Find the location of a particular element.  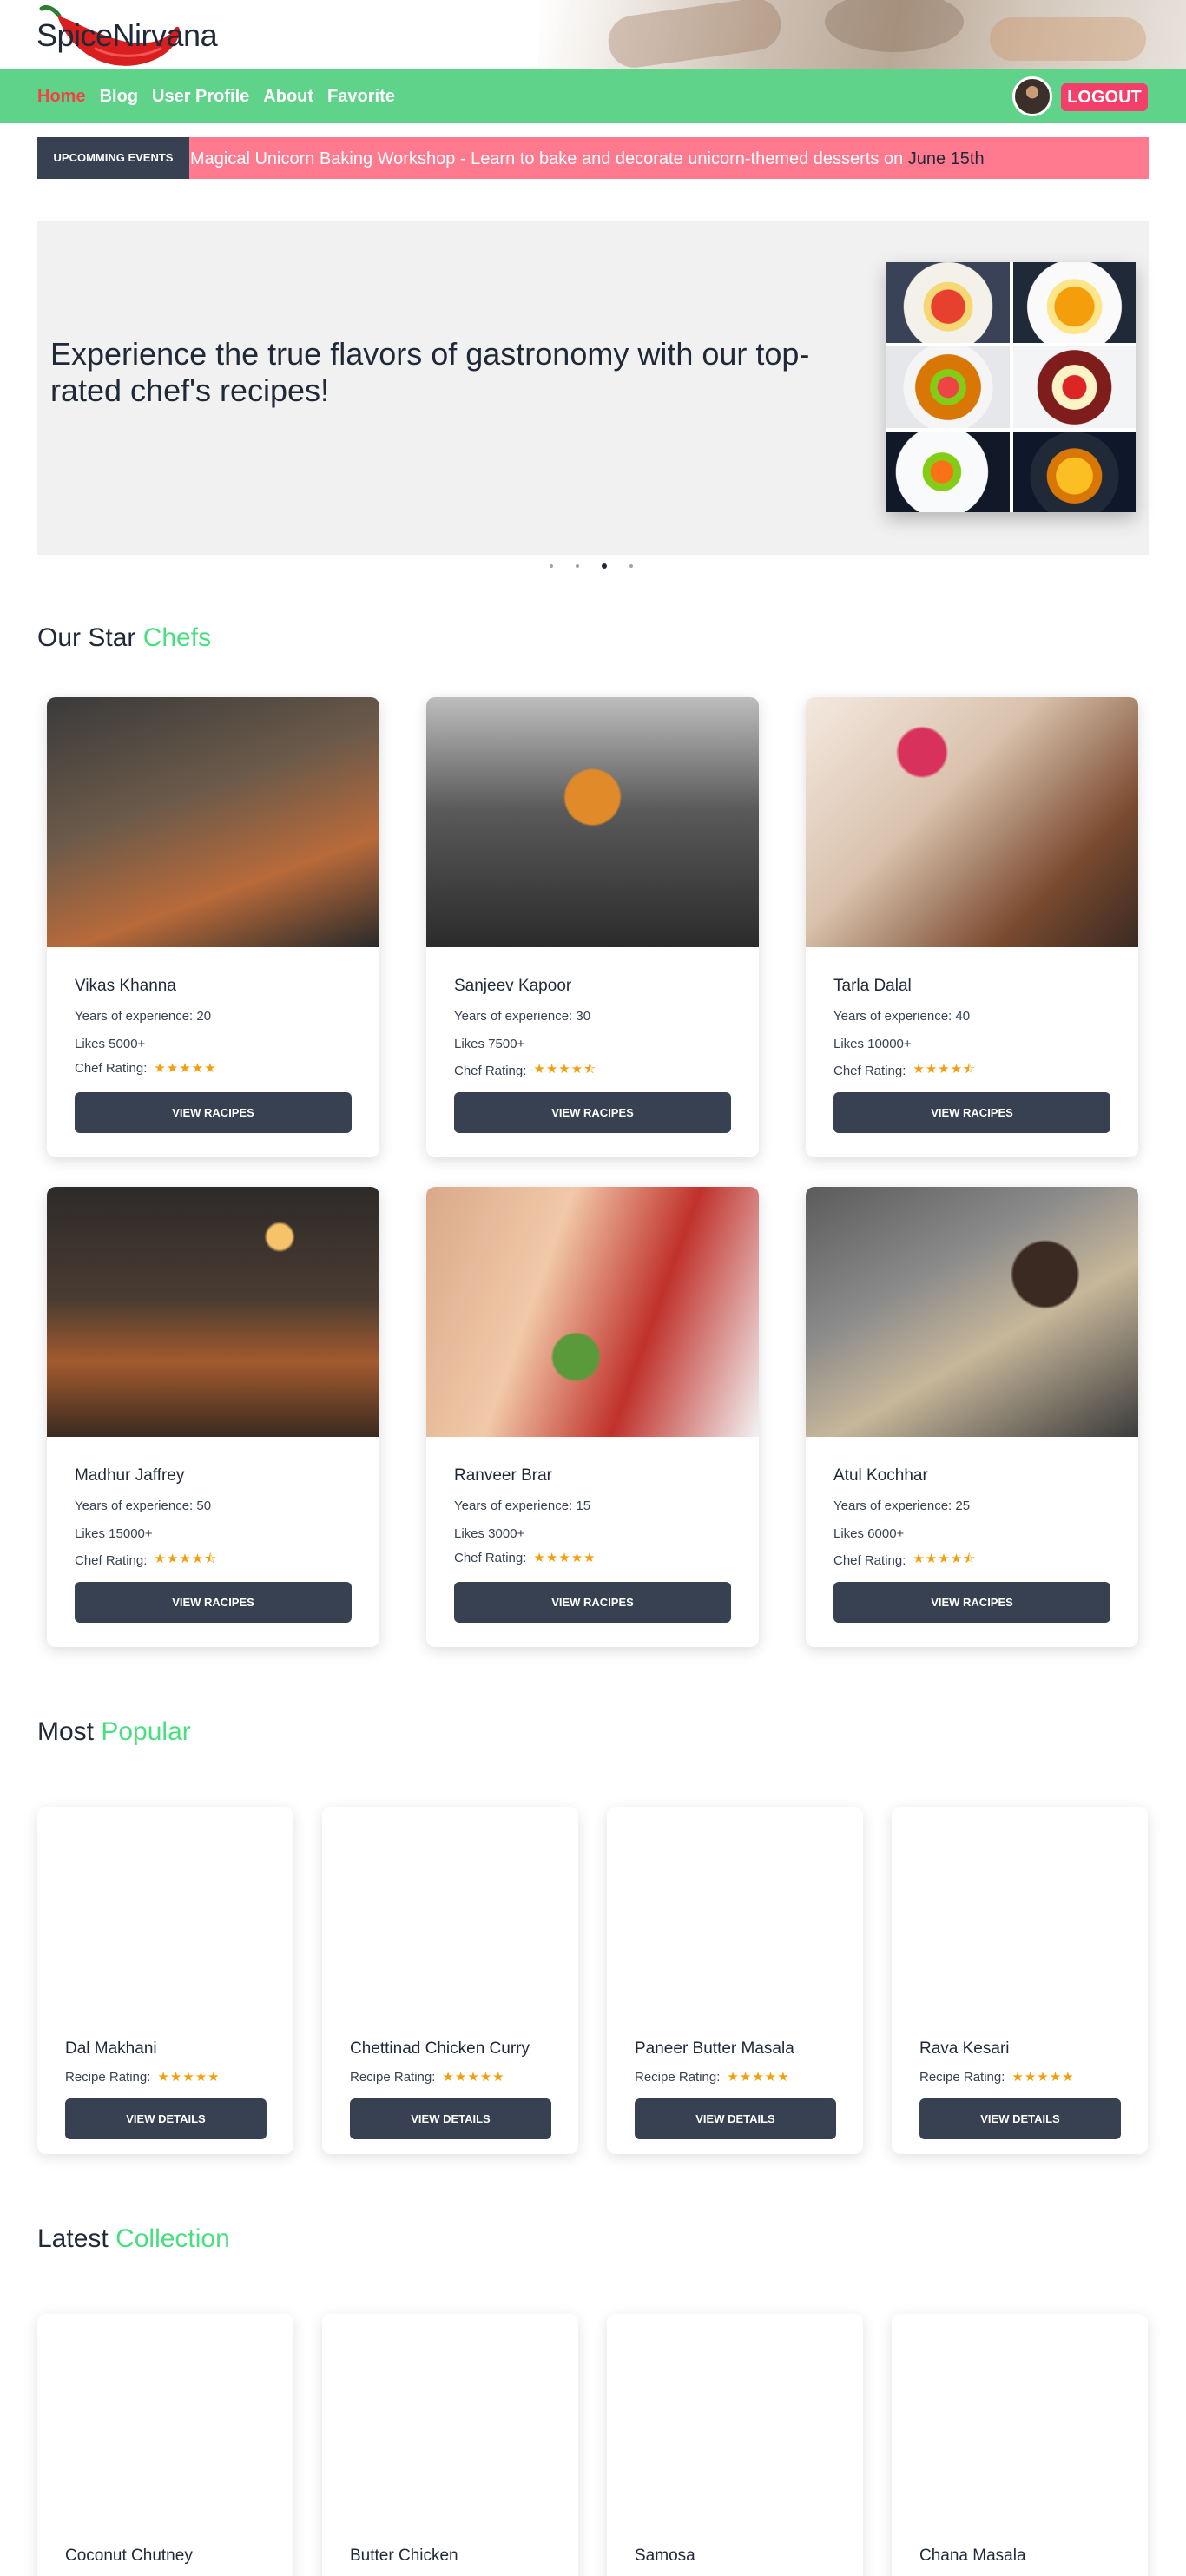

header-food-banner-image is located at coordinates (862, 34).